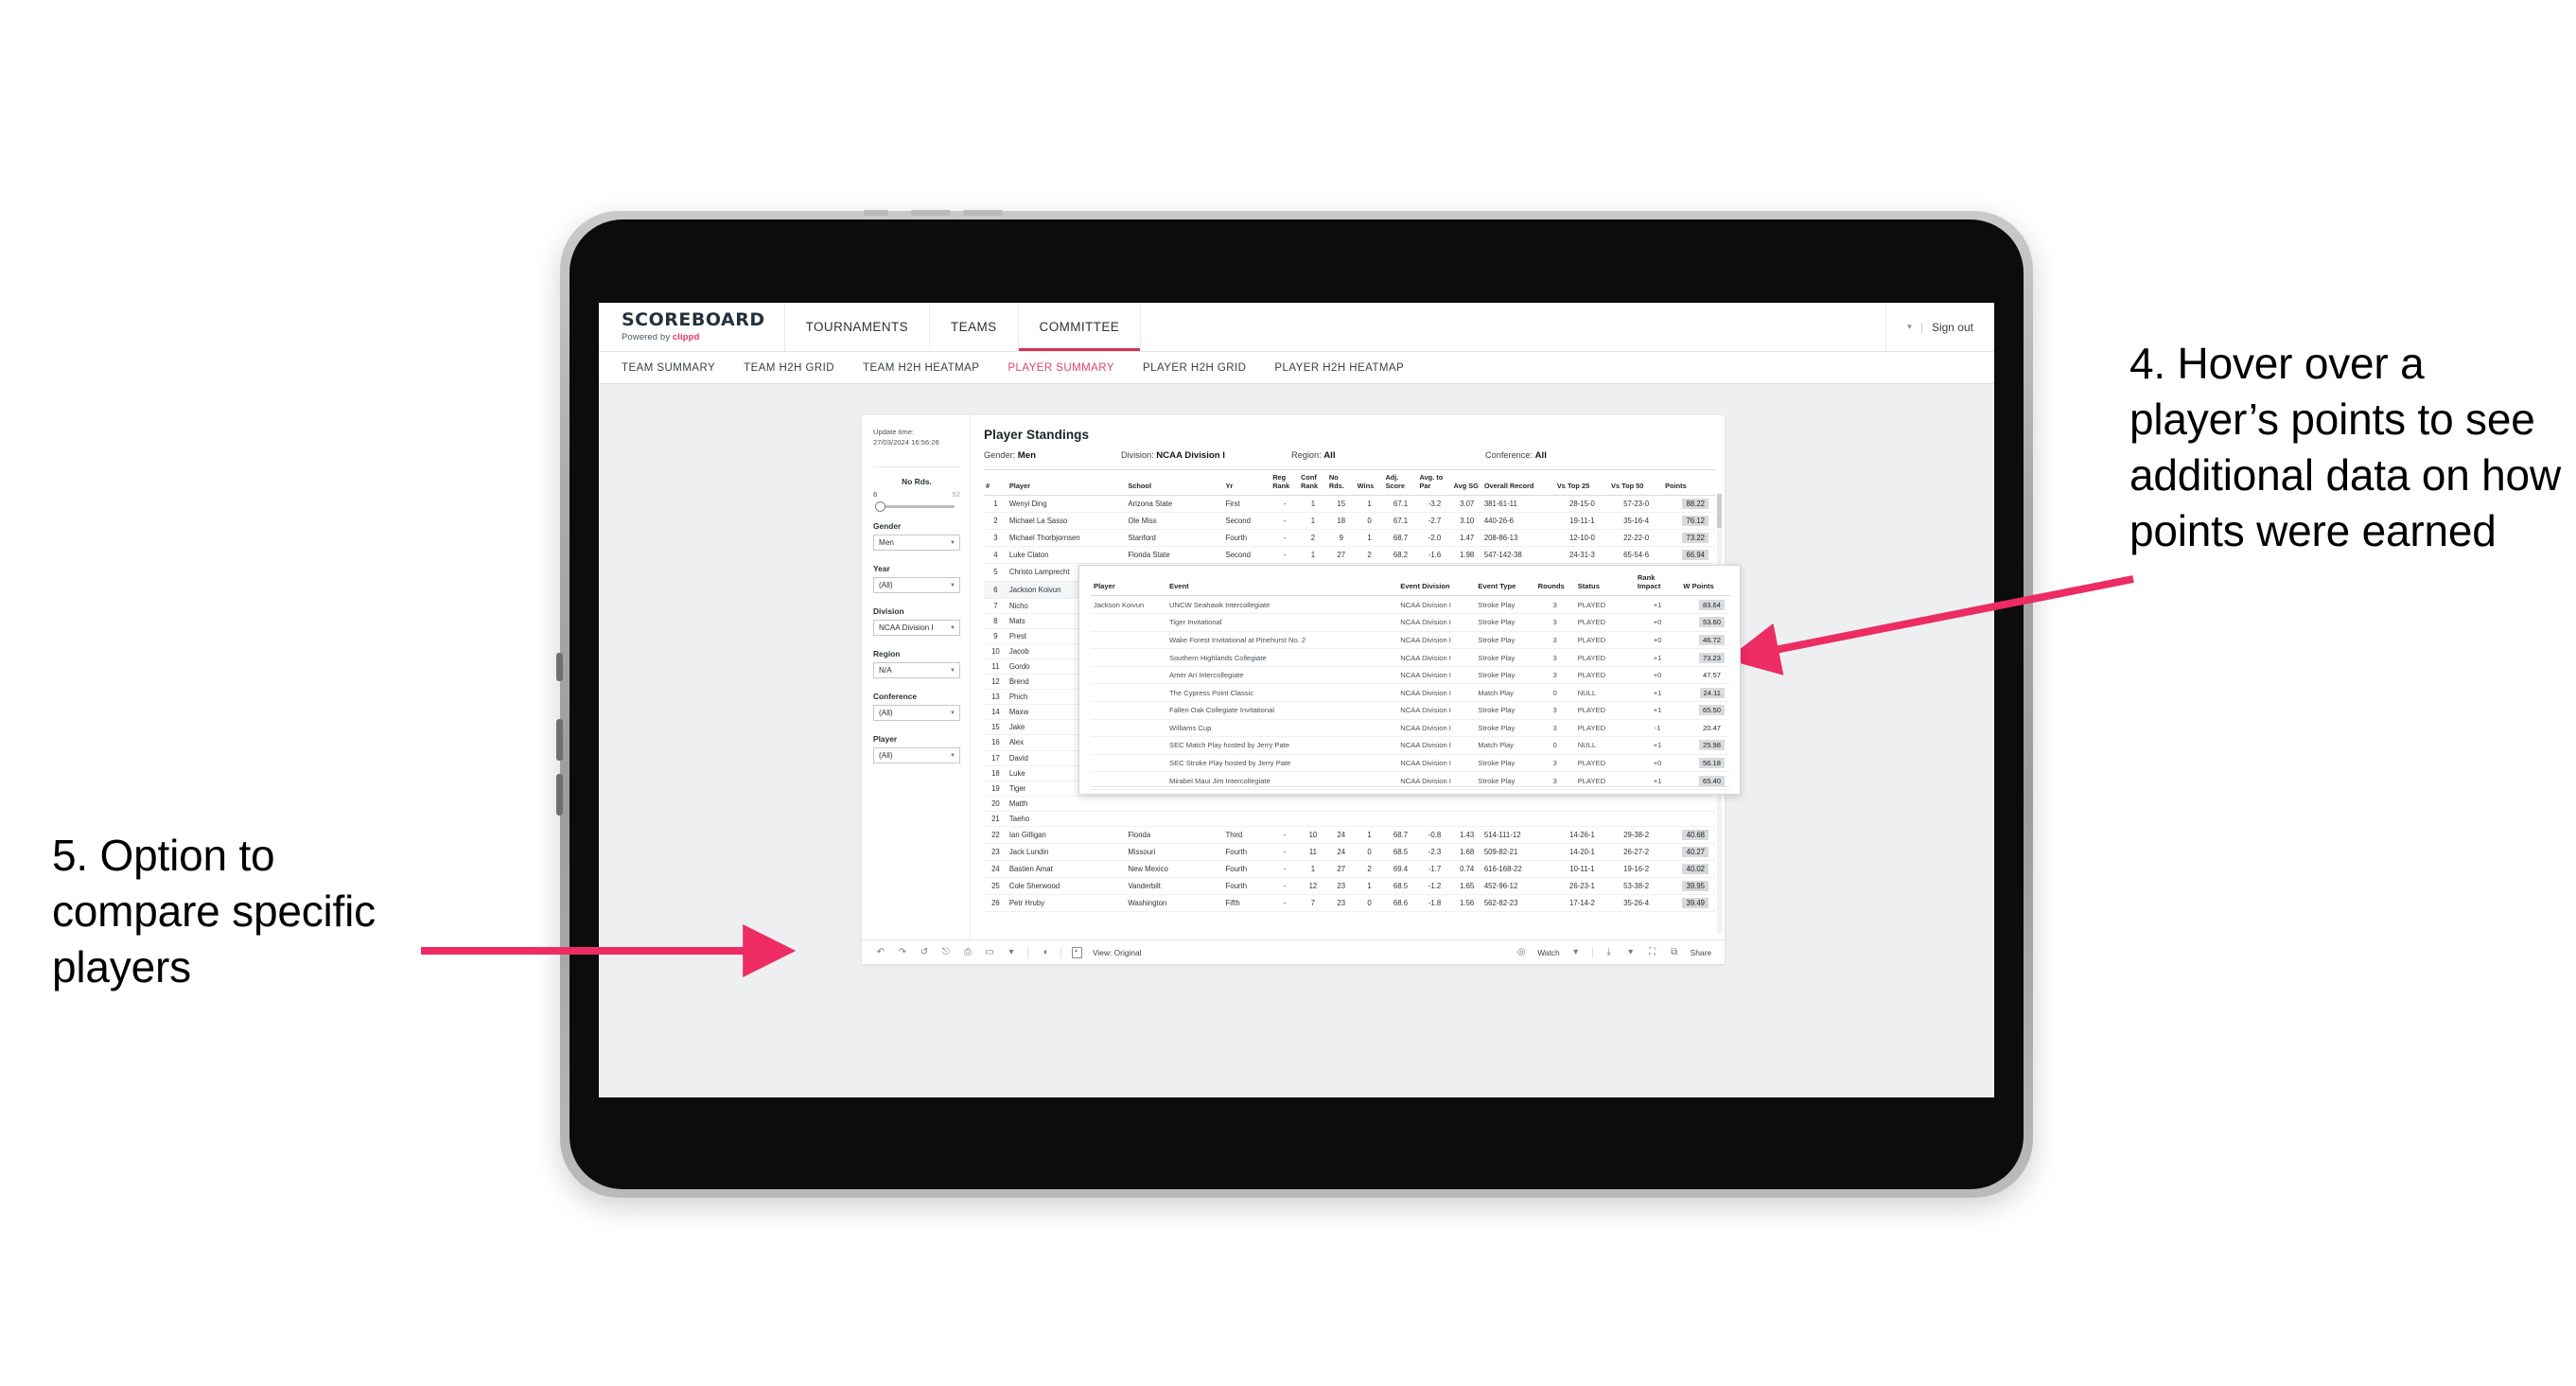 This screenshot has width=2576, height=1386. What do you see at coordinates (789, 368) in the screenshot?
I see `subnav-item-team-h2h-grid: TEAM H2H GRID` at bounding box center [789, 368].